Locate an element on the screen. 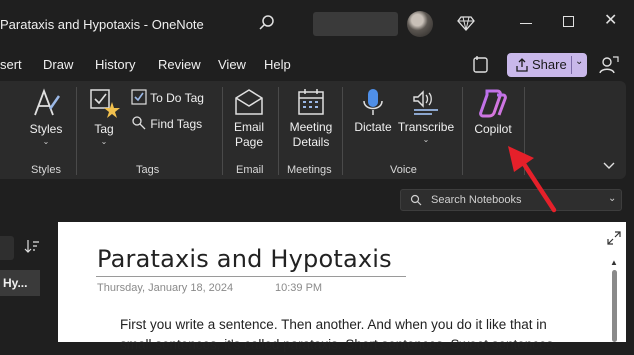 The width and height of the screenshot is (634, 355). copilot-icon is located at coordinates (493, 103).